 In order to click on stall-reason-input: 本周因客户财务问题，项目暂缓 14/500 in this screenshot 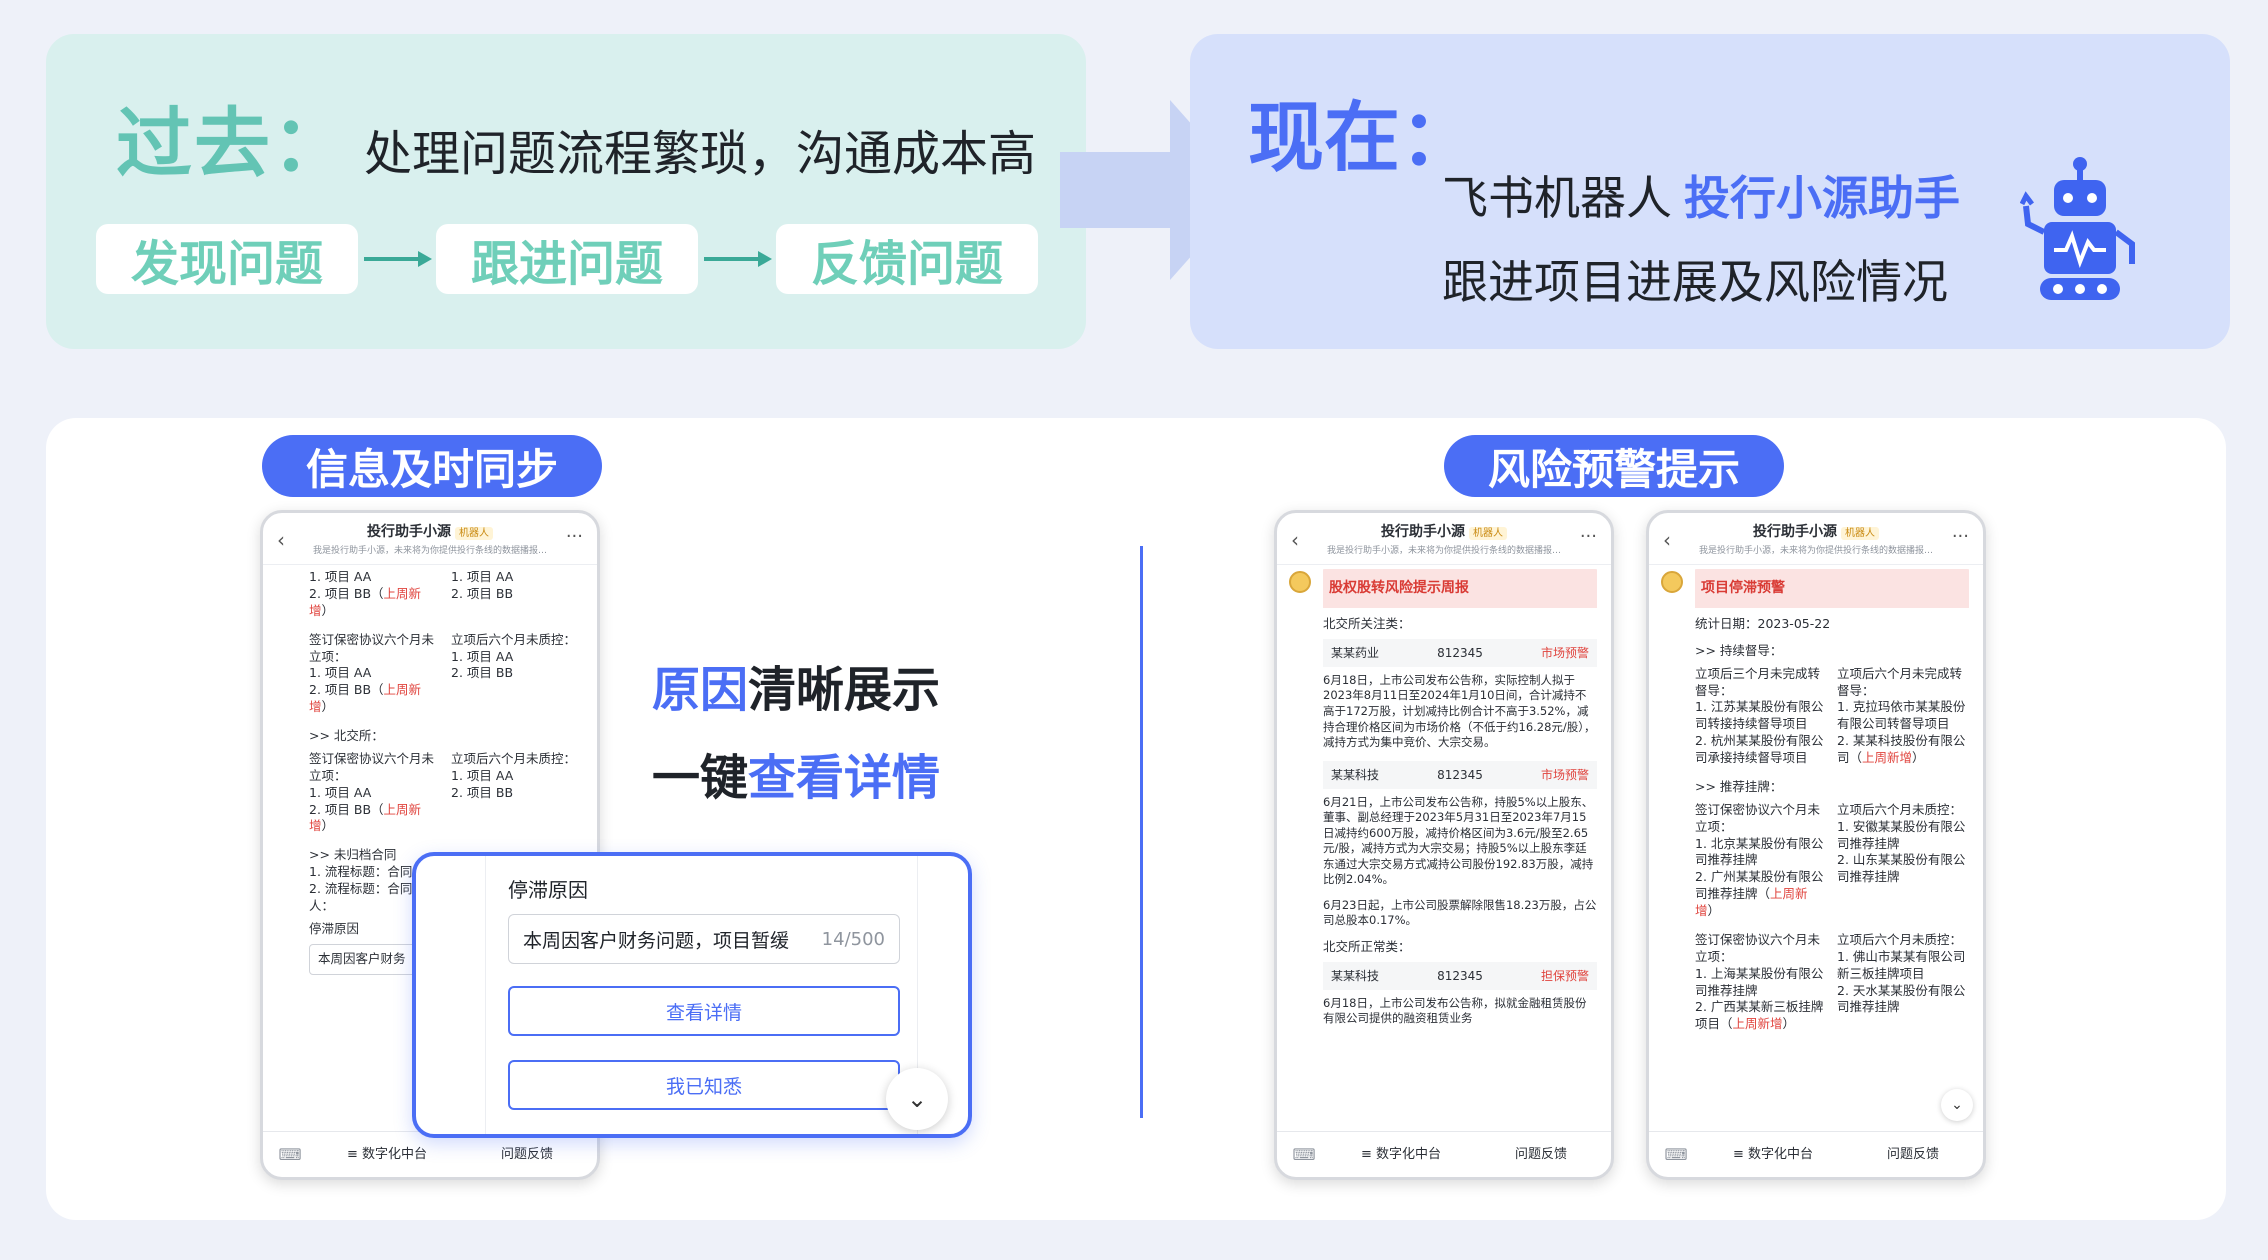, I will do `click(704, 939)`.